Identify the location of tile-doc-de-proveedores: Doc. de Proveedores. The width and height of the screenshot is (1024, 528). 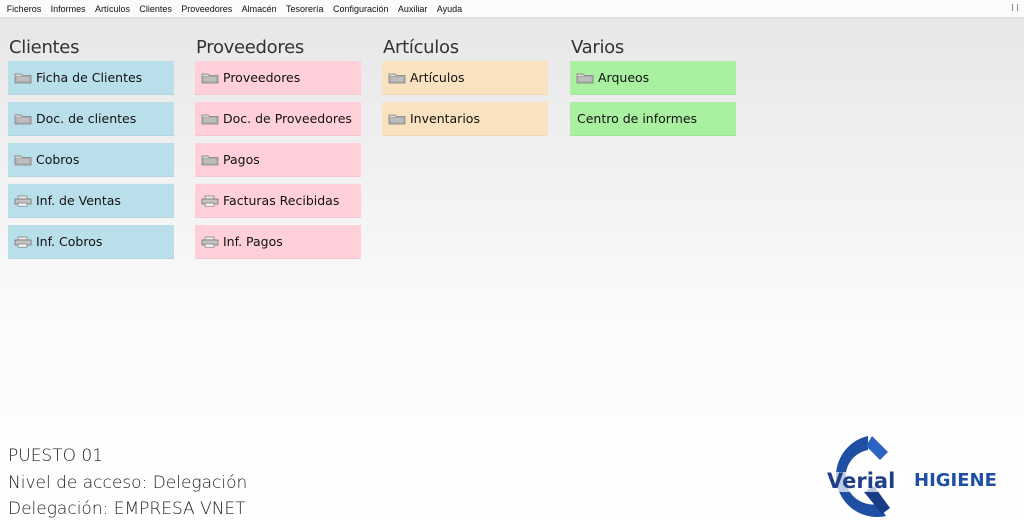
(278, 119).